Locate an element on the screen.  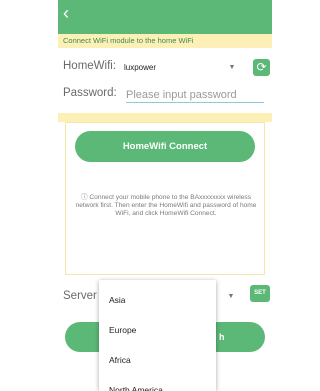
info-icon: ⓘ is located at coordinates (84, 197).